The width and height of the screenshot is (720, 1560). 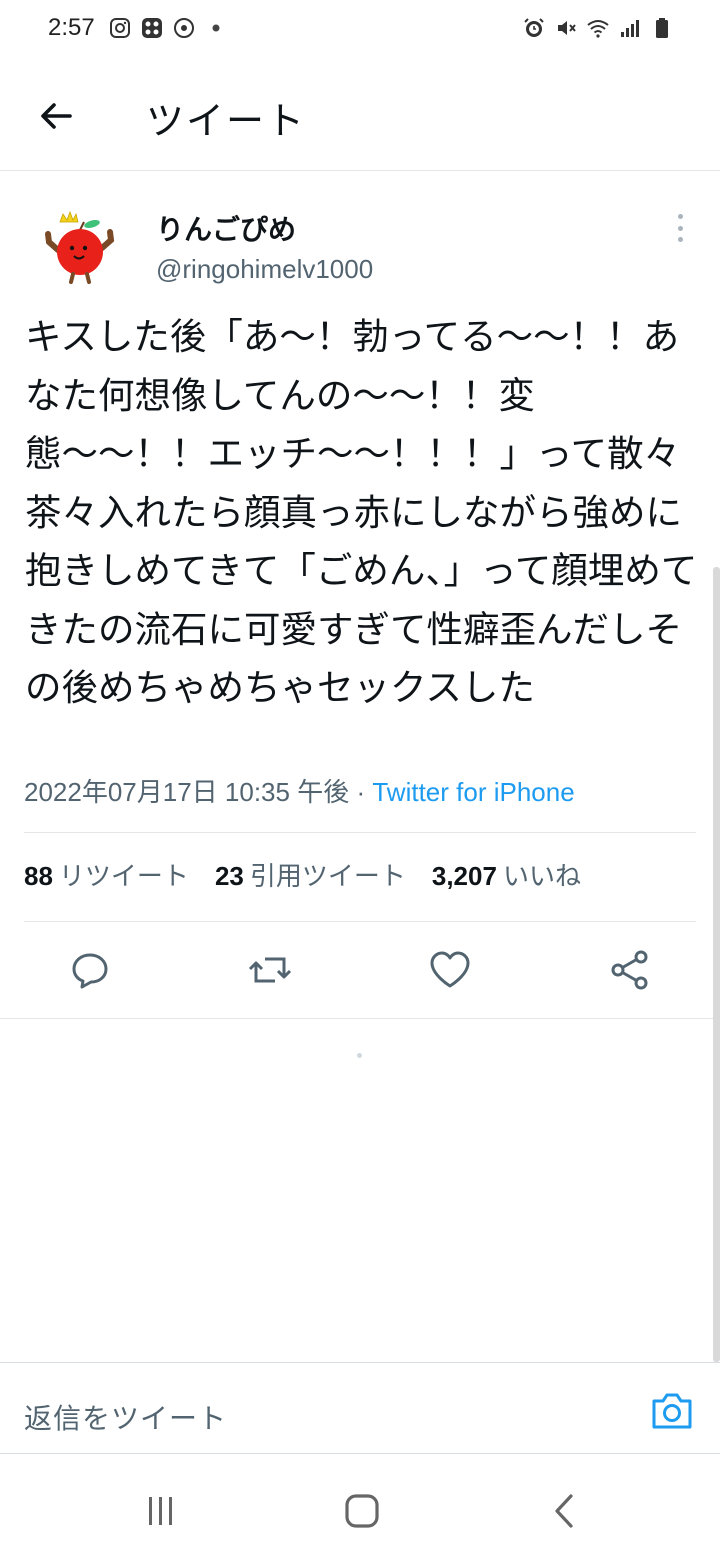 I want to click on camera-icon, so click(x=672, y=1411).